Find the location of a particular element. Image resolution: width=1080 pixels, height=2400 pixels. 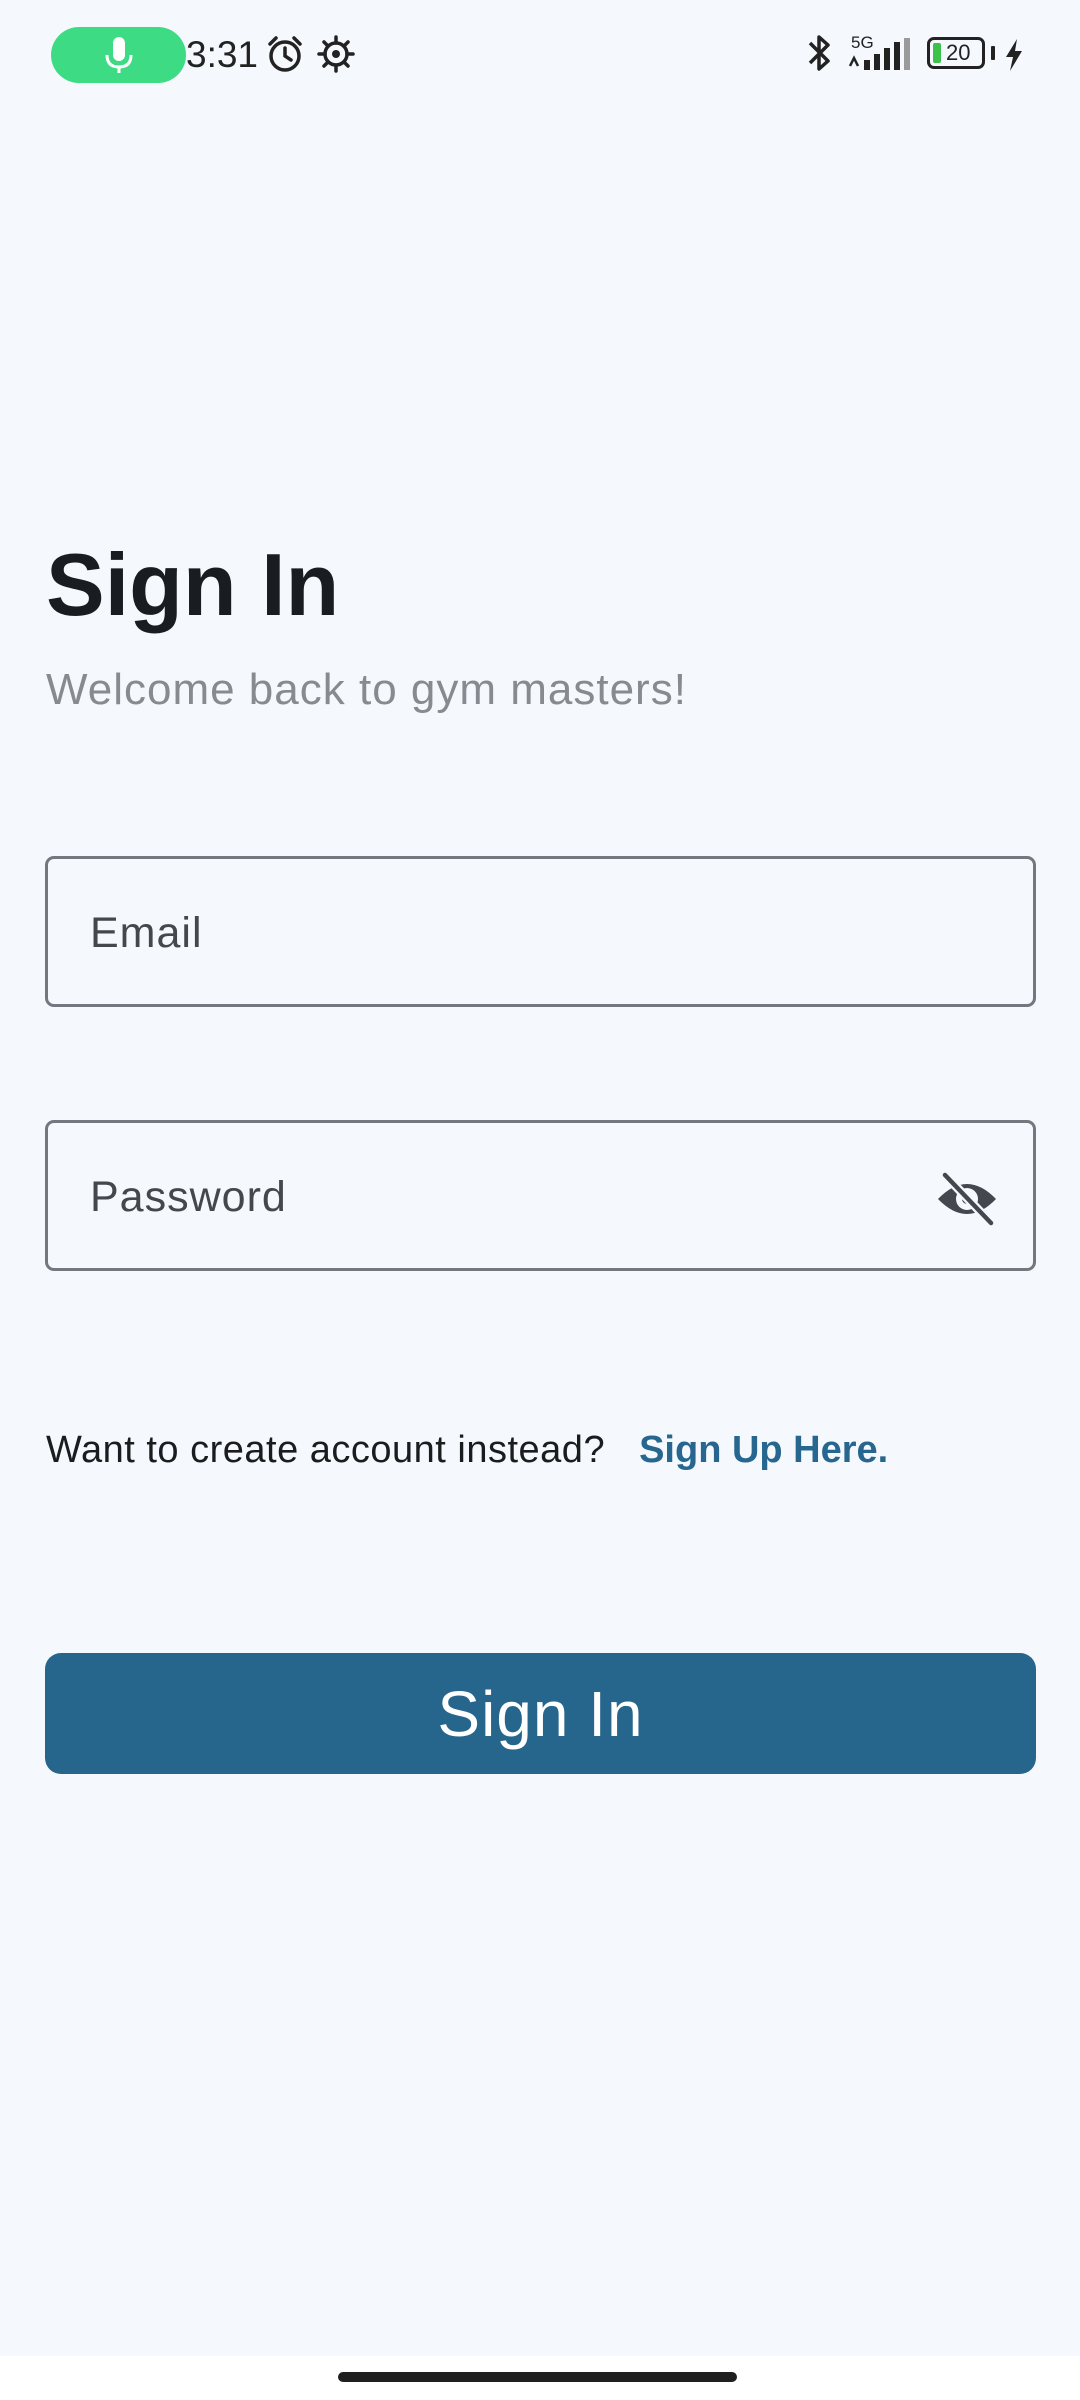

battery-level-text: 20 is located at coordinates (958, 52).